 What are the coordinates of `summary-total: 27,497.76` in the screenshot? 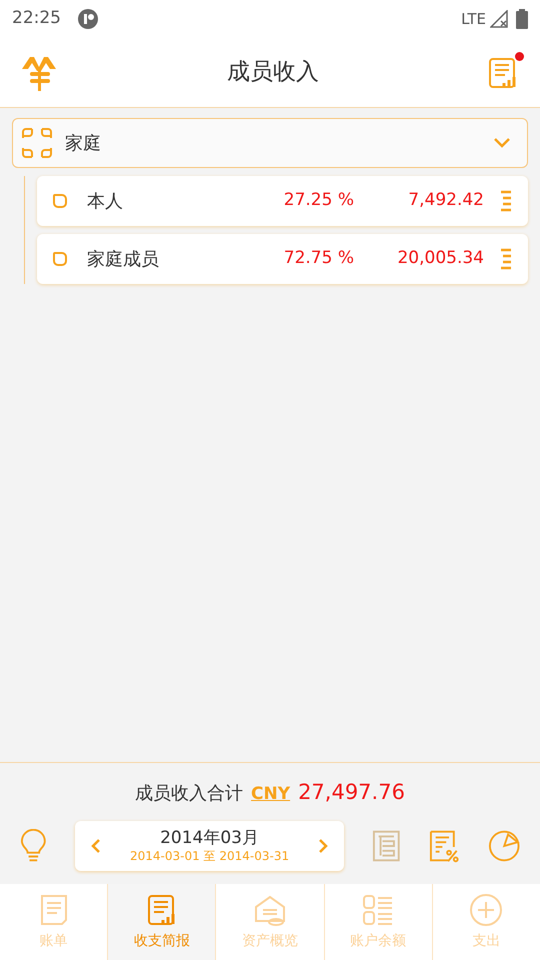 It's located at (351, 792).